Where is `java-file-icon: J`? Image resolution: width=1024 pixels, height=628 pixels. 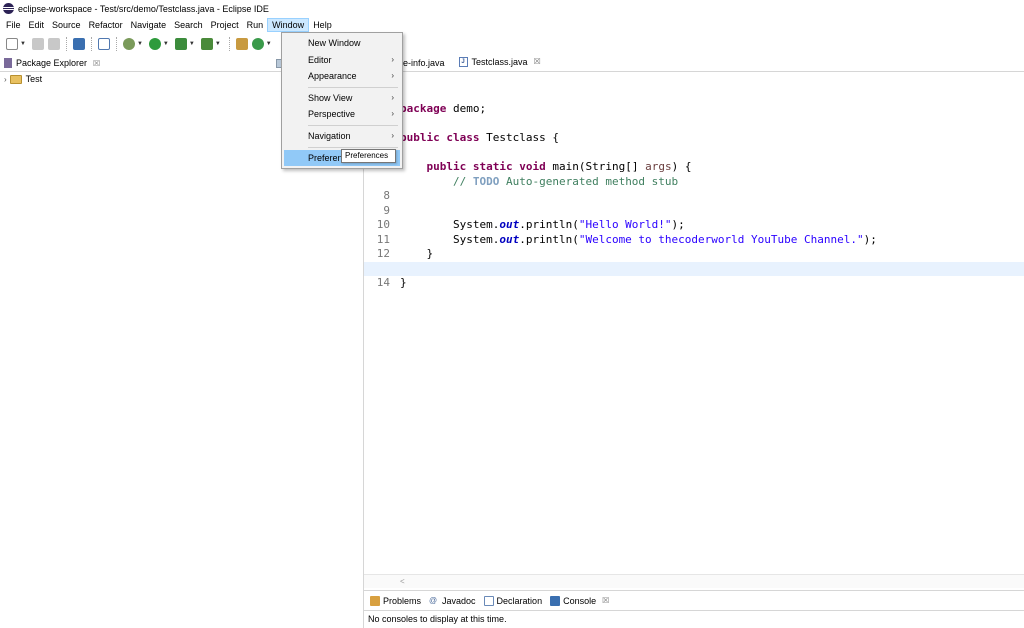
java-file-icon: J is located at coordinates (463, 62).